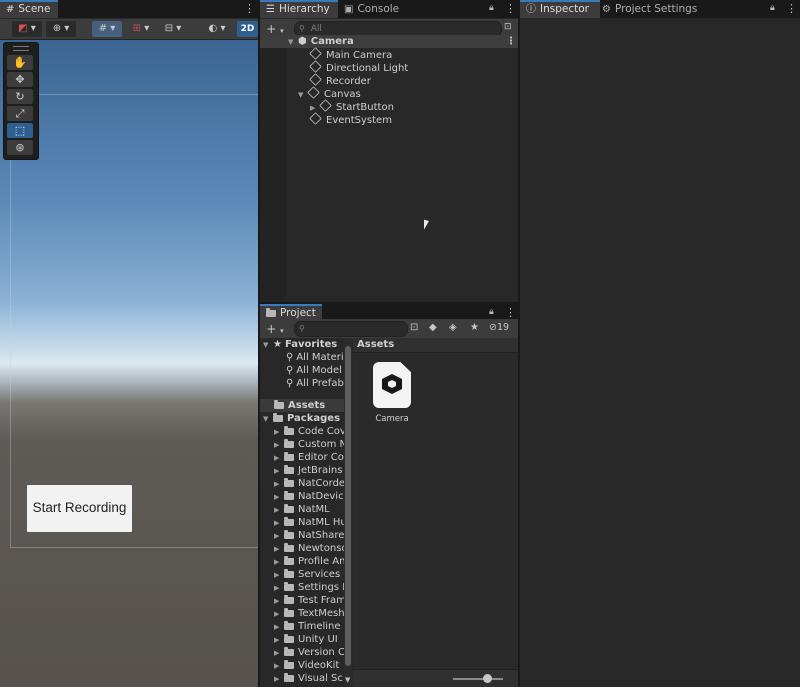 The width and height of the screenshot is (800, 687). What do you see at coordinates (478, 679) in the screenshot?
I see `zoom-slider` at bounding box center [478, 679].